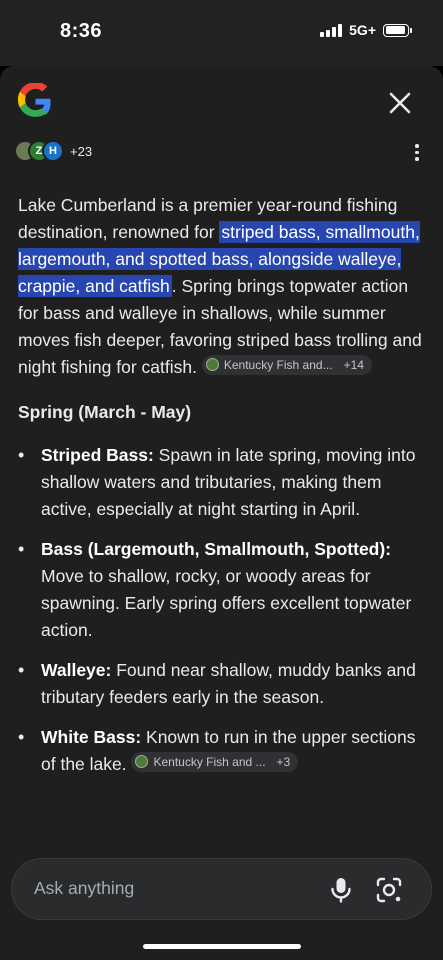 This screenshot has width=443, height=960. Describe the element at coordinates (341, 890) in the screenshot. I see `microphone-icon` at that location.